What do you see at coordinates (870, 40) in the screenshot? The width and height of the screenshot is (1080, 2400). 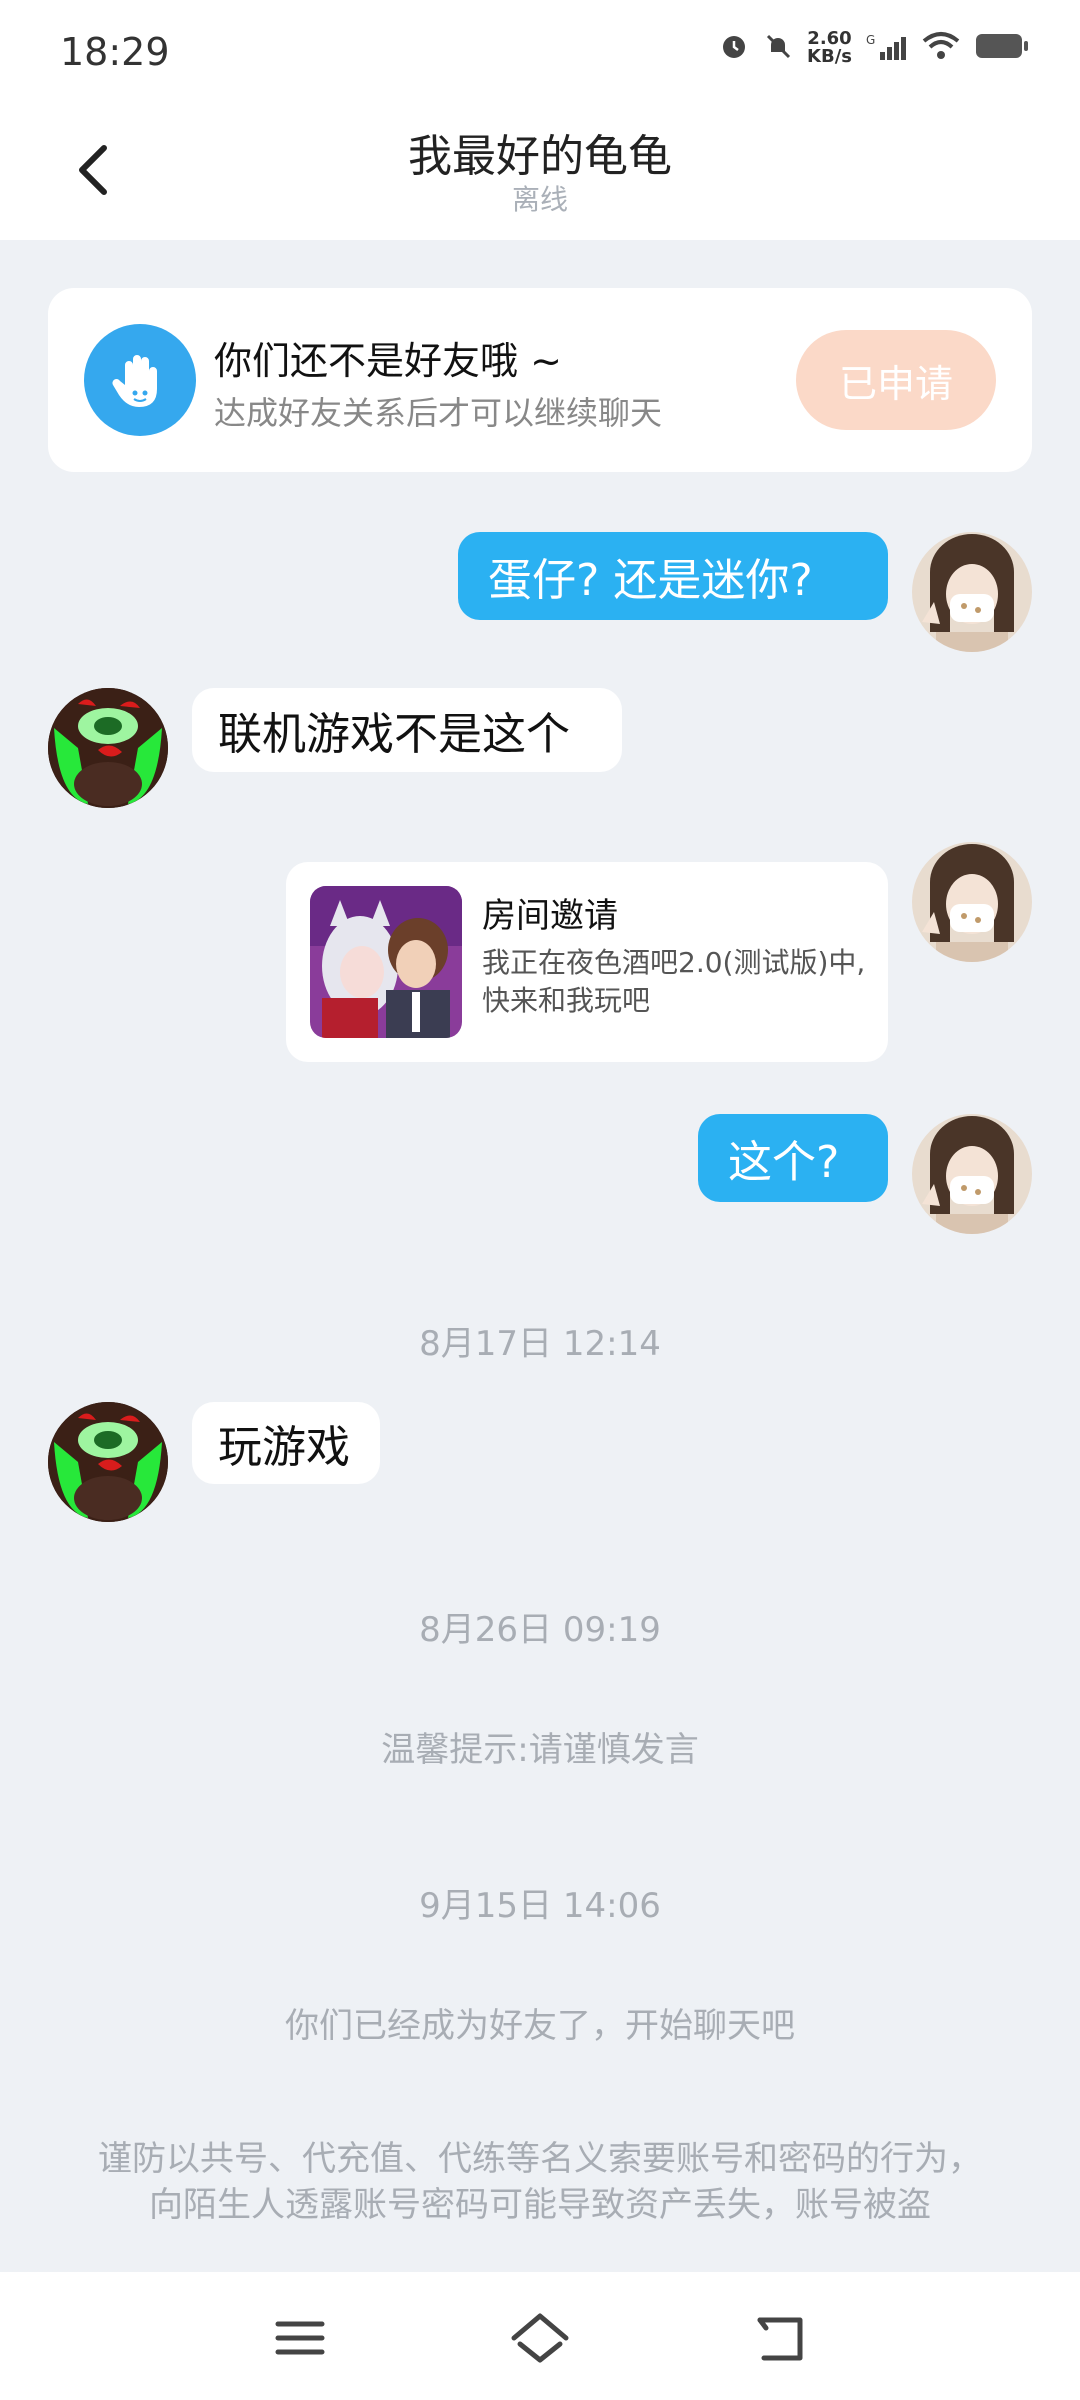 I see `svg-text: G` at bounding box center [870, 40].